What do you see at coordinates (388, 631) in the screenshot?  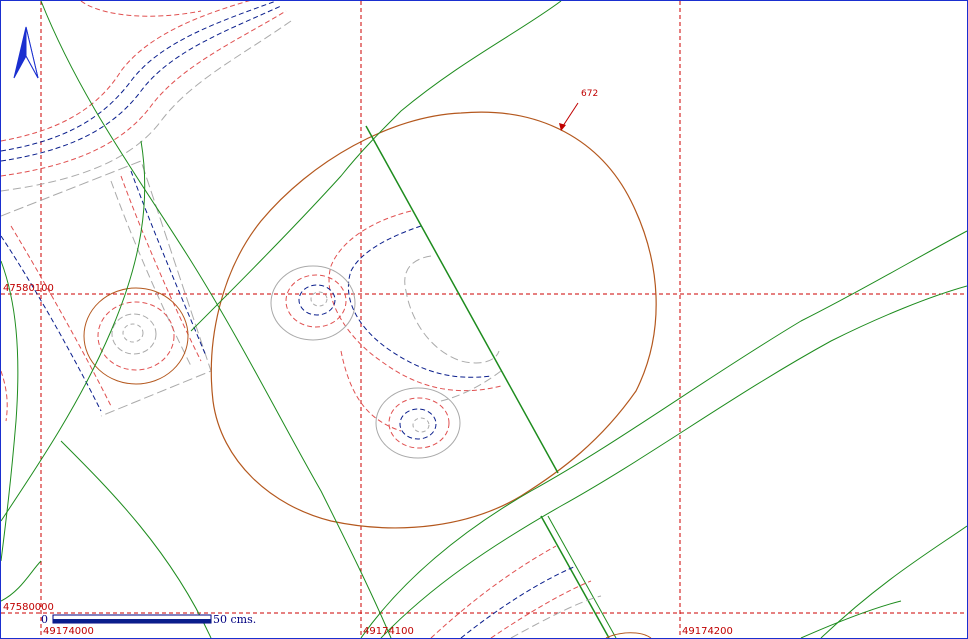 I see `grid-label-x-mid: 49174100` at bounding box center [388, 631].